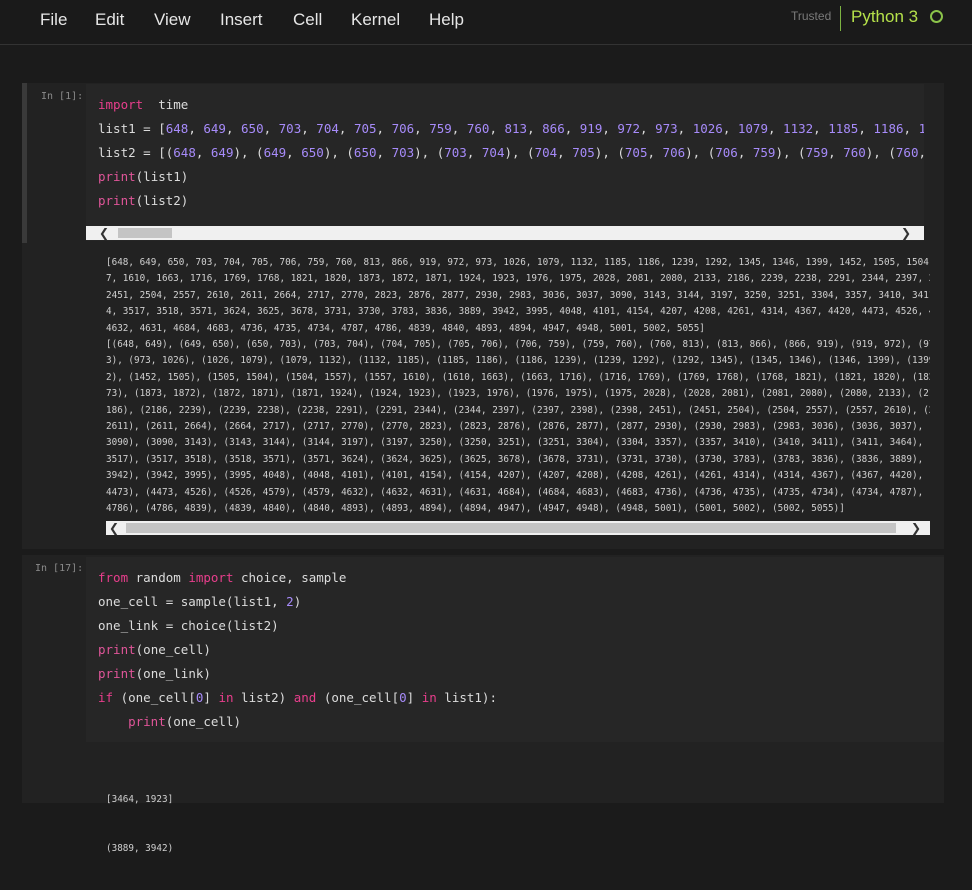  What do you see at coordinates (173, 649) in the screenshot?
I see `code-token: (one_cell)` at bounding box center [173, 649].